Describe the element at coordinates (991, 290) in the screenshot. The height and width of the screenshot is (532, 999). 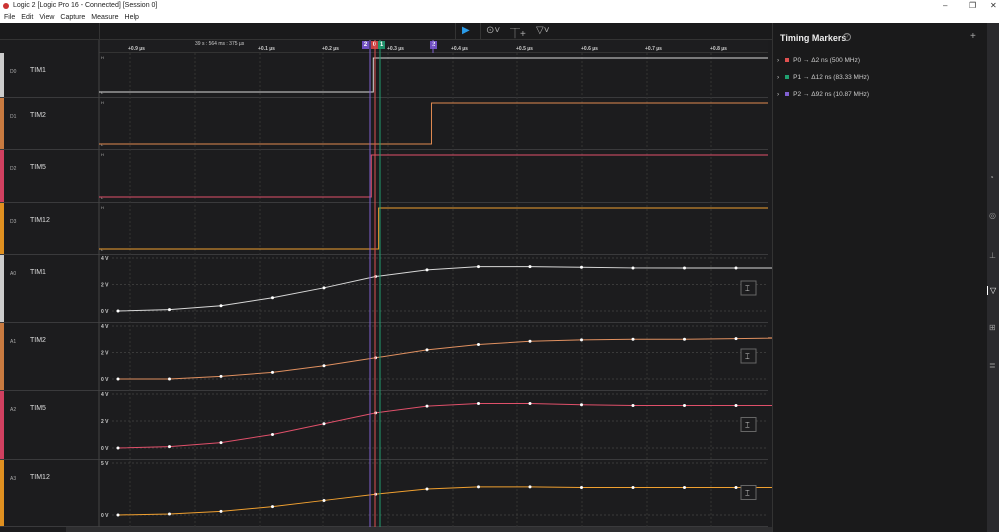
I see `timing-markers-icon: ▽` at that location.